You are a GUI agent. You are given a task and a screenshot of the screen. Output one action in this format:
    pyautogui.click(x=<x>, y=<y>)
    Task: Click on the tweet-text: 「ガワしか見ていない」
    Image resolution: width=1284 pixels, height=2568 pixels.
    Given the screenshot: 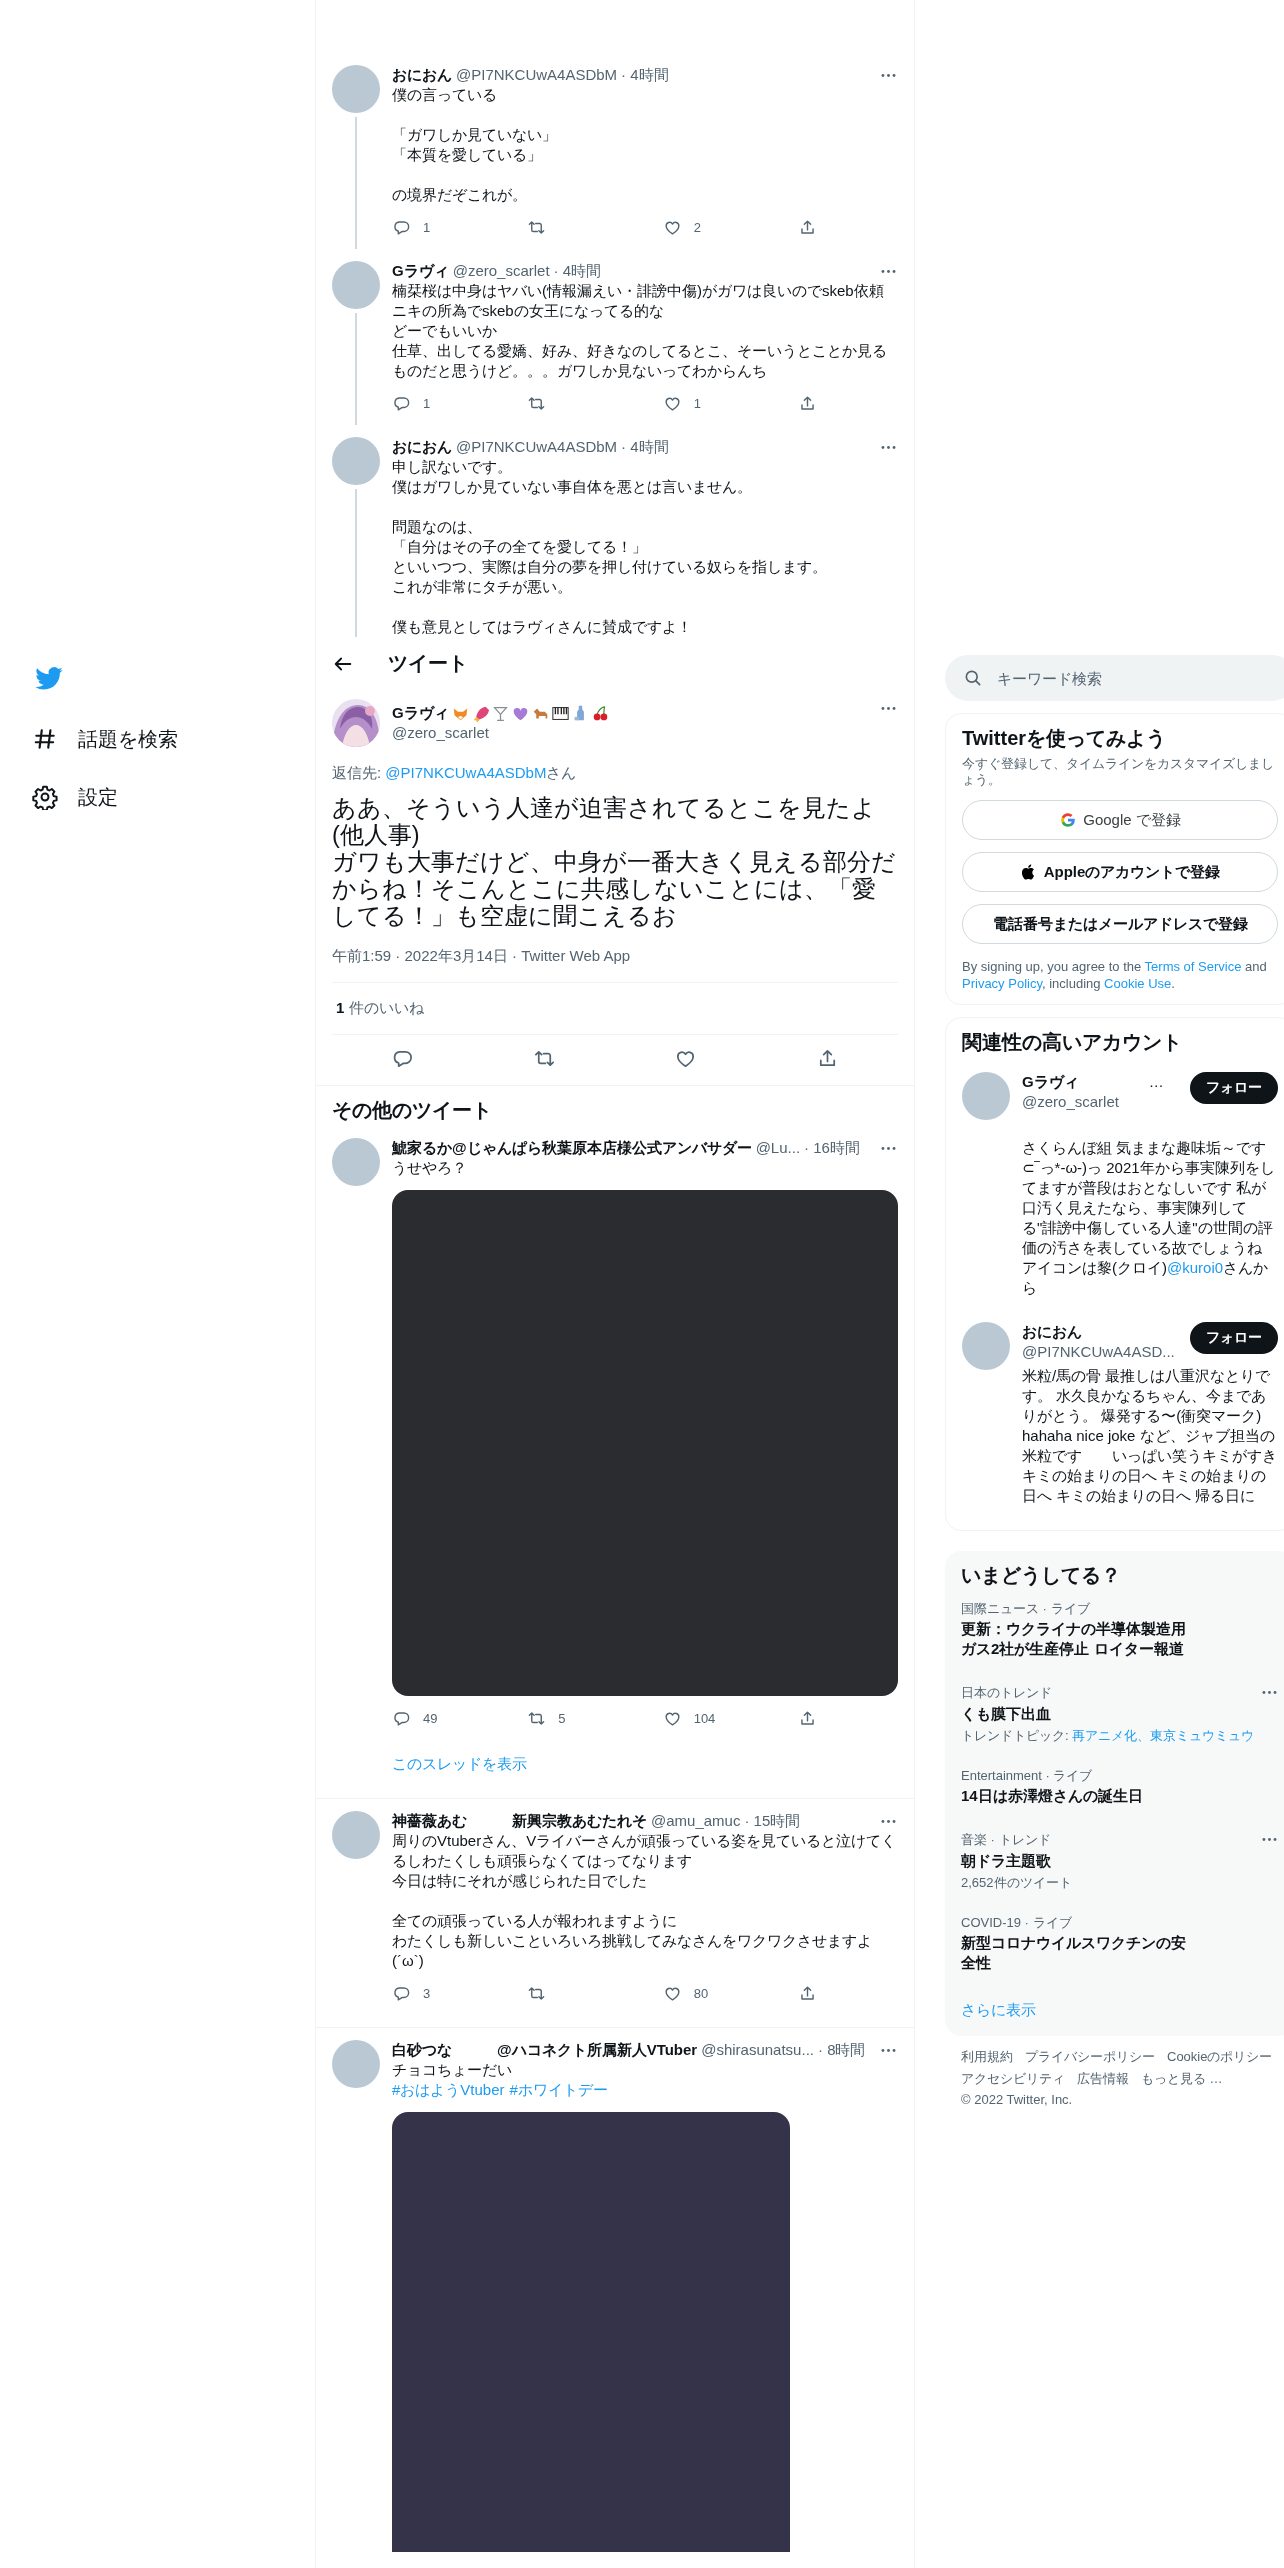 What is the action you would take?
    pyautogui.click(x=475, y=135)
    